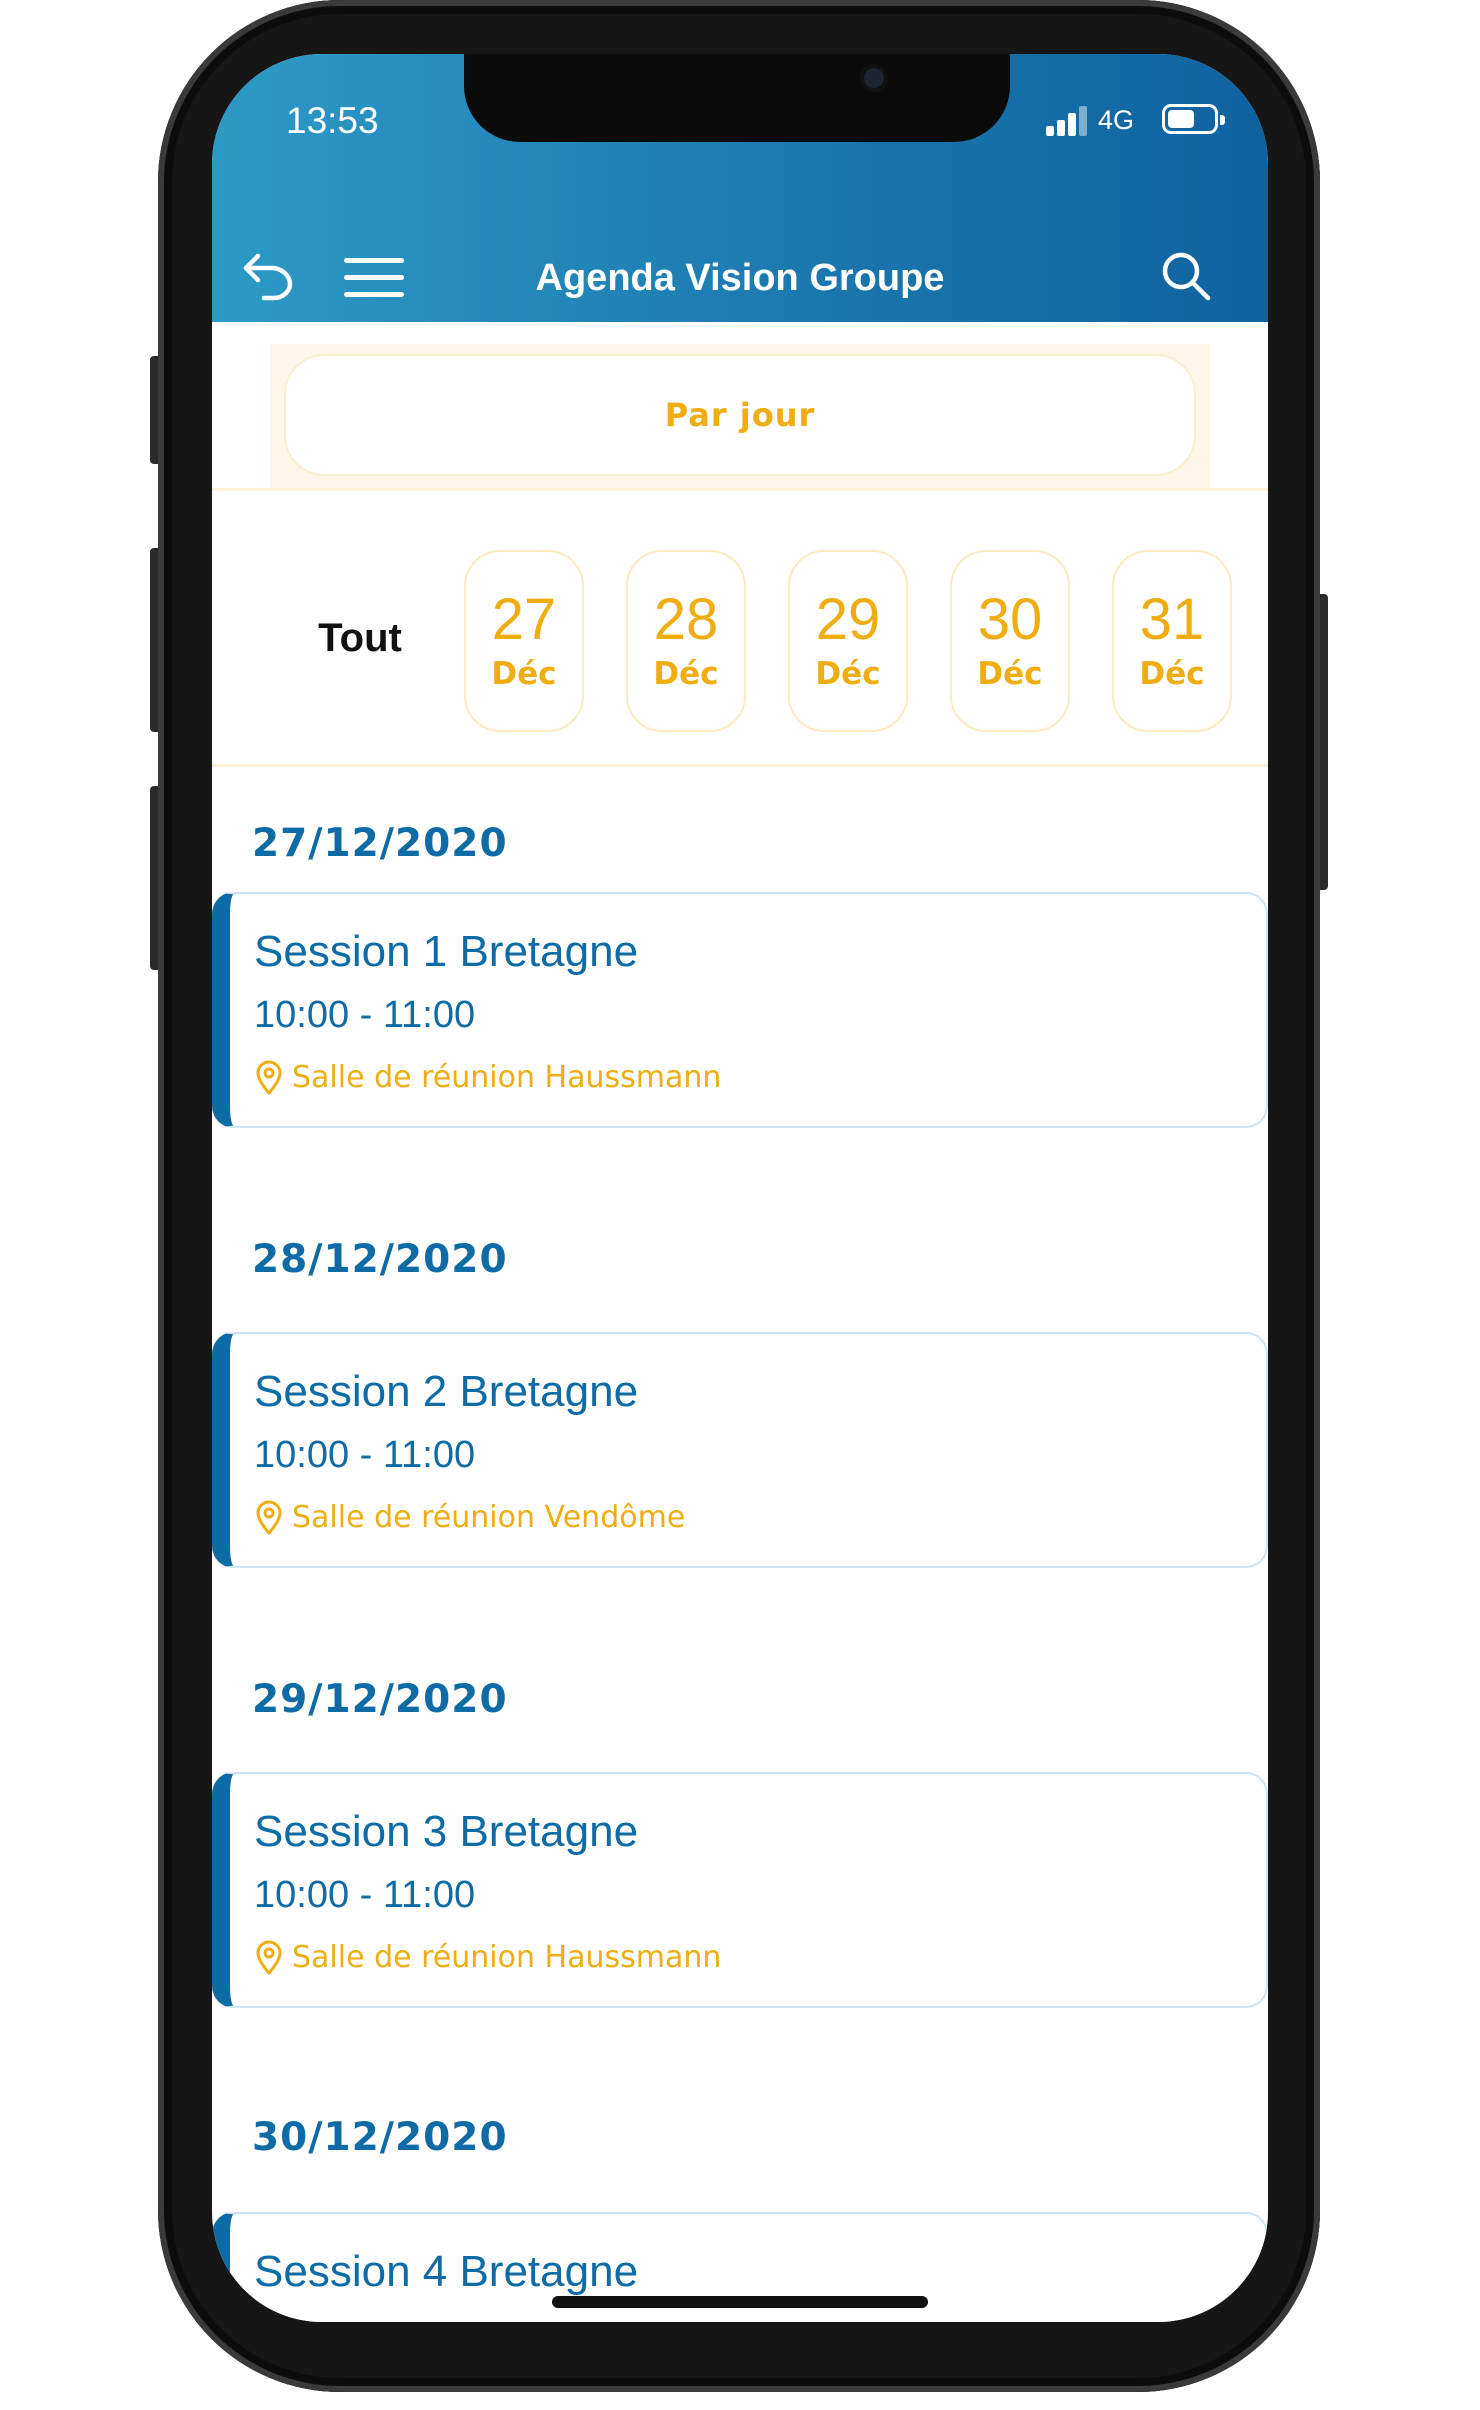 The height and width of the screenshot is (2410, 1480). I want to click on date-chip-29: 29 Déc, so click(848, 641).